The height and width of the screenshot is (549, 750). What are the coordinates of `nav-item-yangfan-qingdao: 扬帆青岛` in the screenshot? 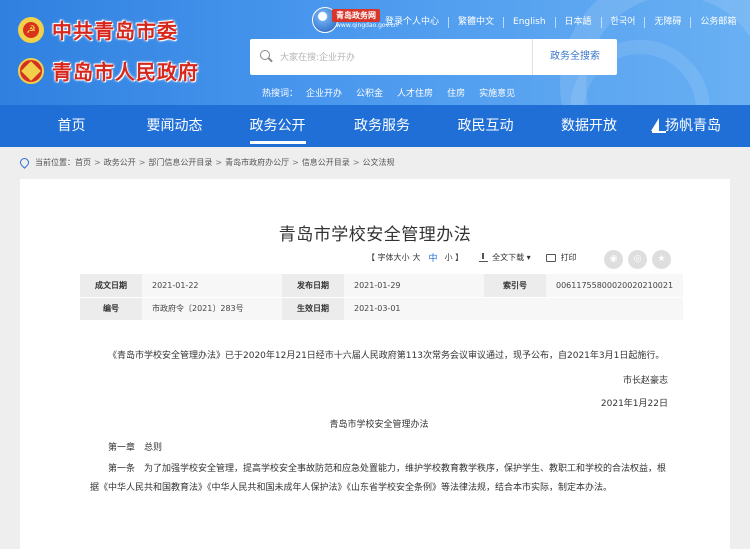 It's located at (686, 126).